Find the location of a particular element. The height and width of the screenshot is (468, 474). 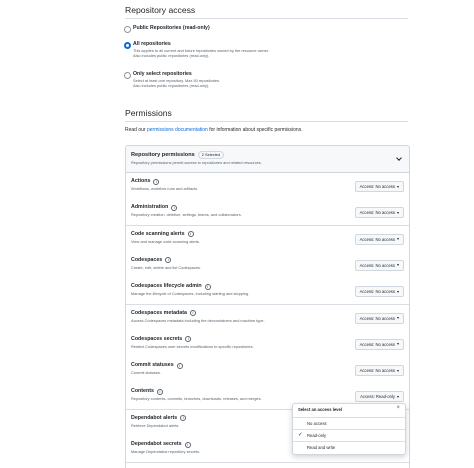

permission-title-text: Dependabot secrets is located at coordinates (156, 444).